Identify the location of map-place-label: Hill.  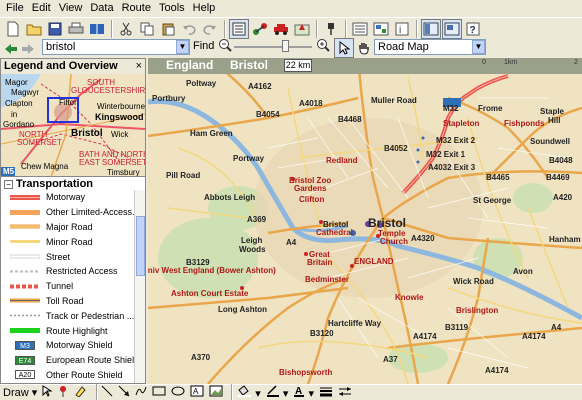
(554, 120).